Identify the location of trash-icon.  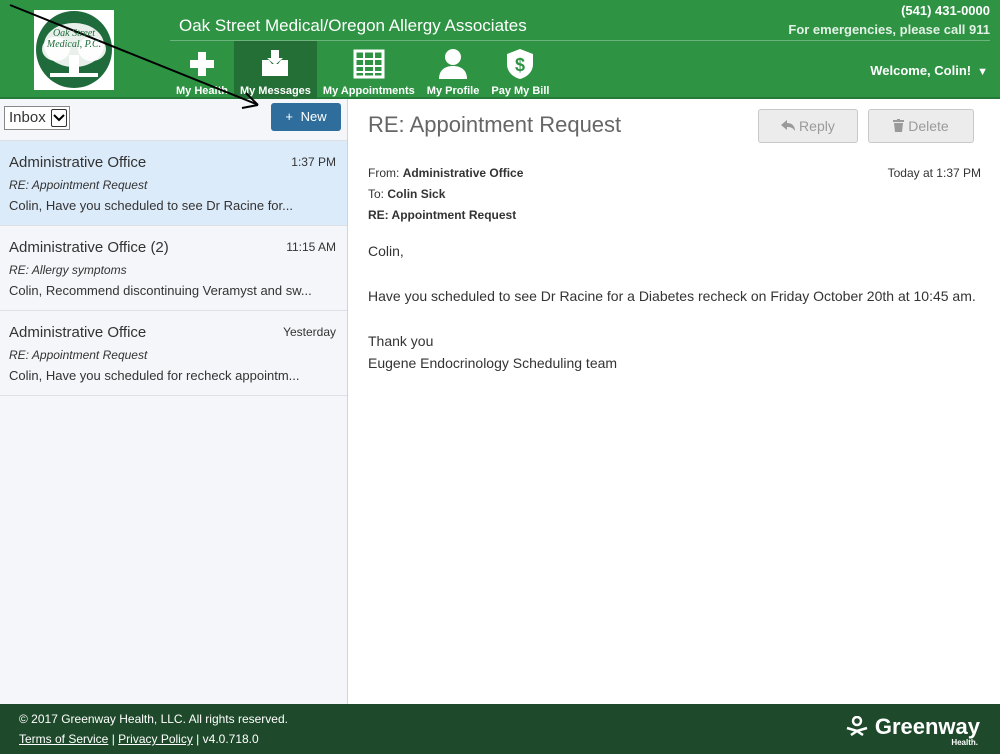
(900, 126).